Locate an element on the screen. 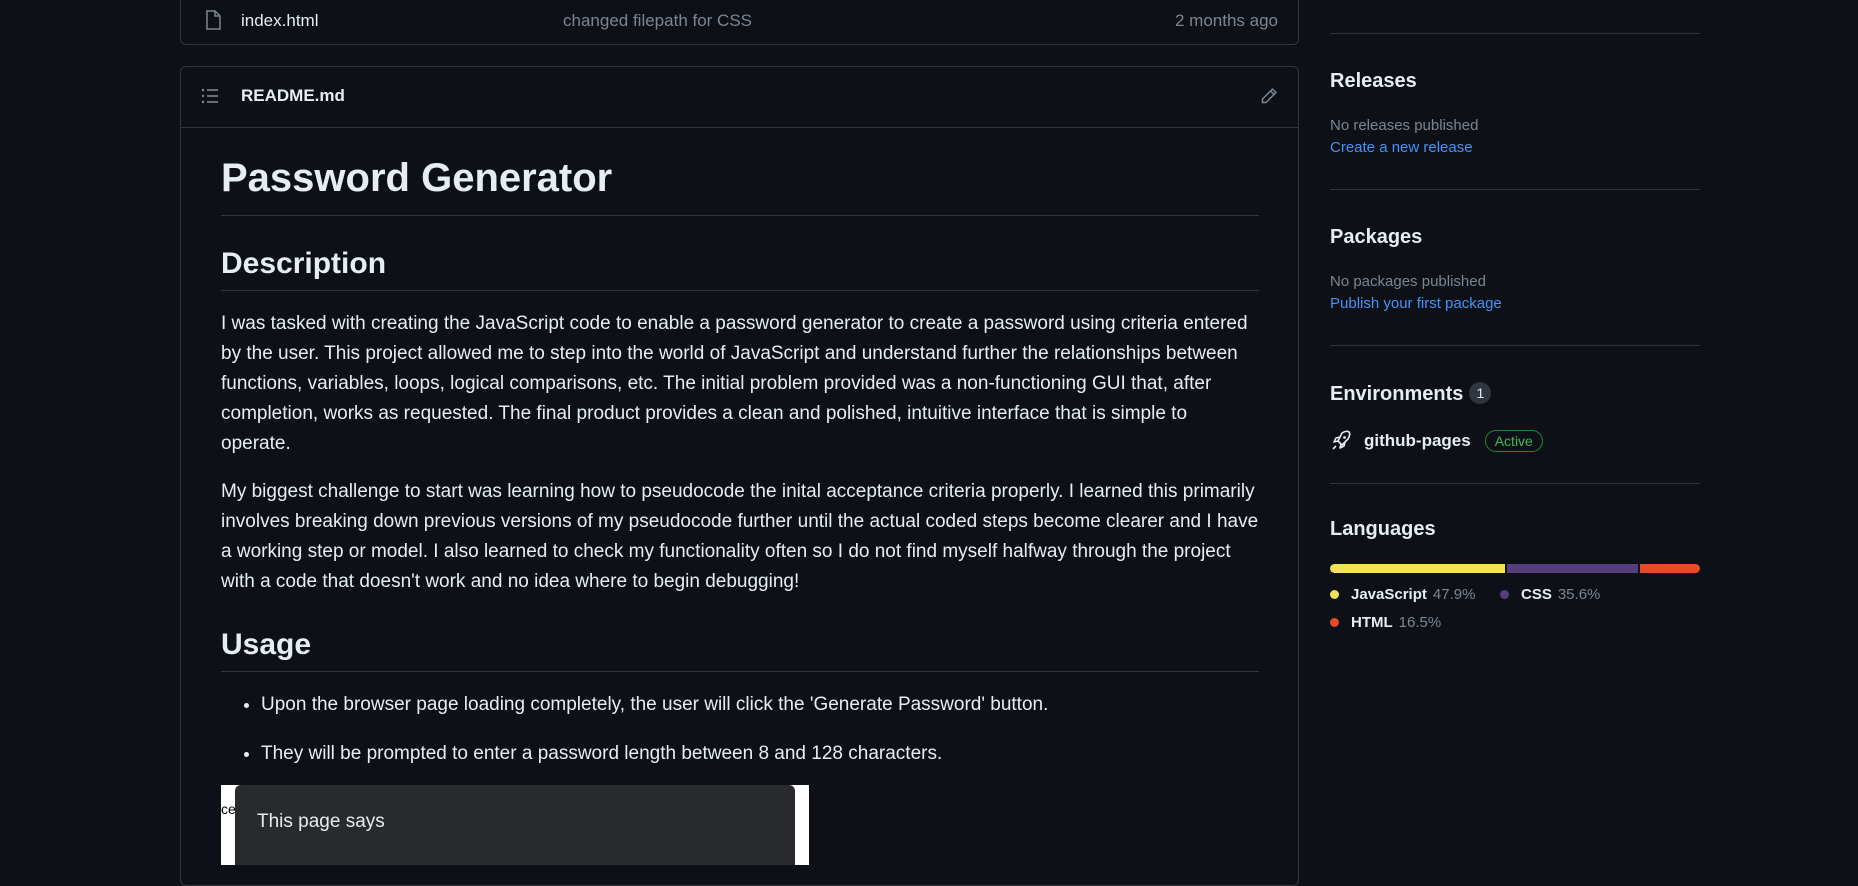 Image resolution: width=1858 pixels, height=886 pixels. publish-package-link: Publish your first package is located at coordinates (1416, 303).